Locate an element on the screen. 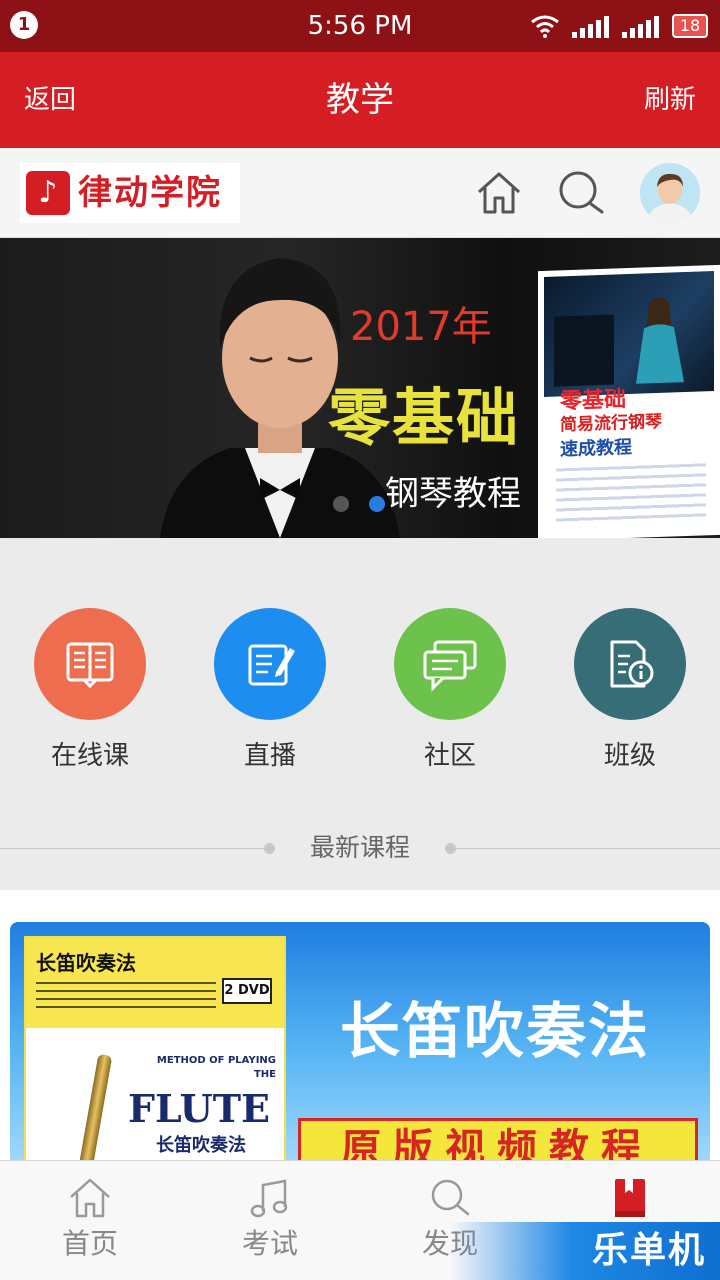 Image resolution: width=720 pixels, height=1280 pixels. signal-icon is located at coordinates (590, 27).